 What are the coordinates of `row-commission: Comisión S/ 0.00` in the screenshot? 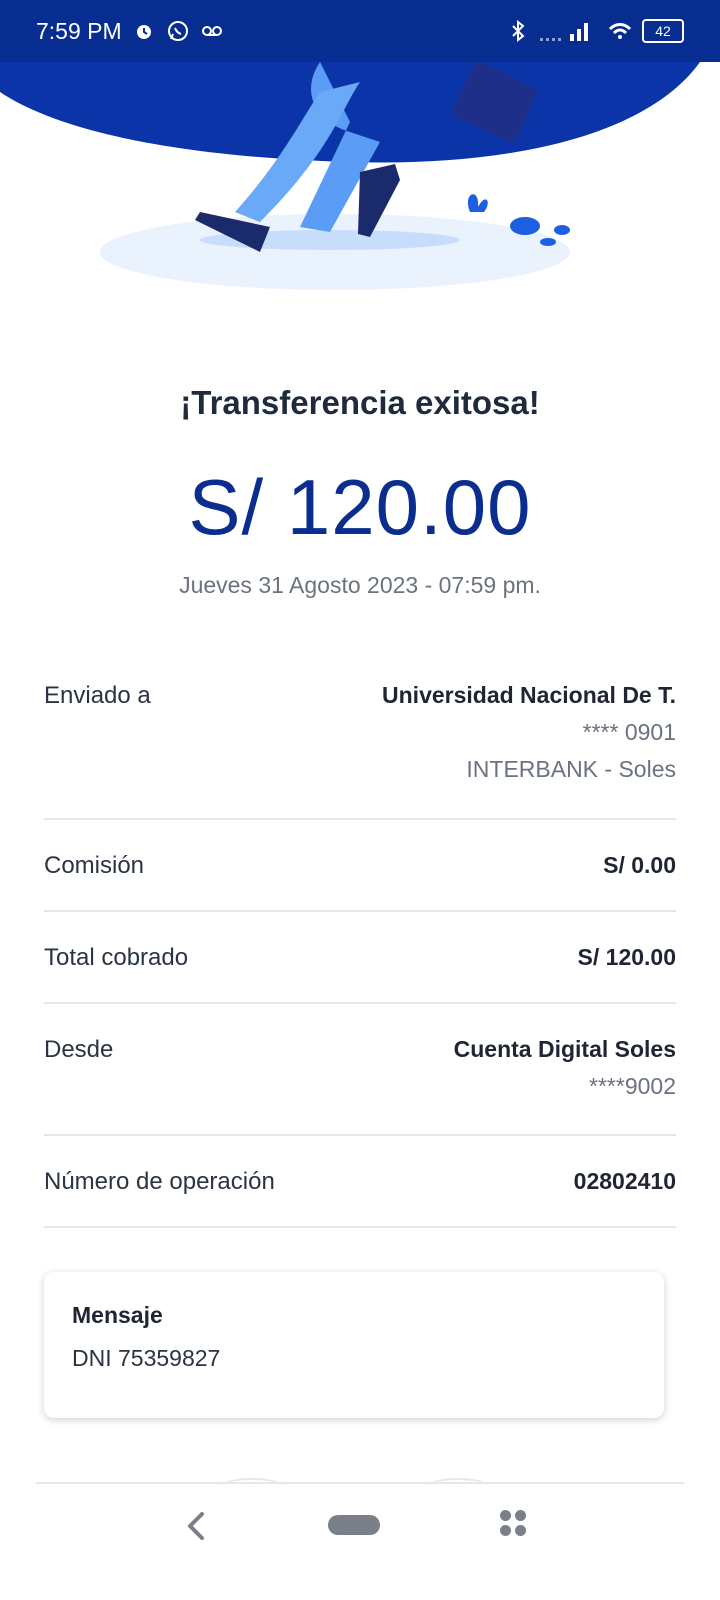 It's located at (360, 866).